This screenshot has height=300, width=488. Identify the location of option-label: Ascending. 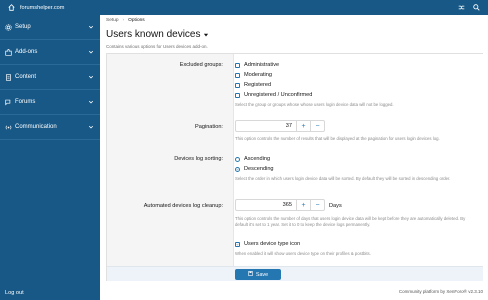
(257, 159).